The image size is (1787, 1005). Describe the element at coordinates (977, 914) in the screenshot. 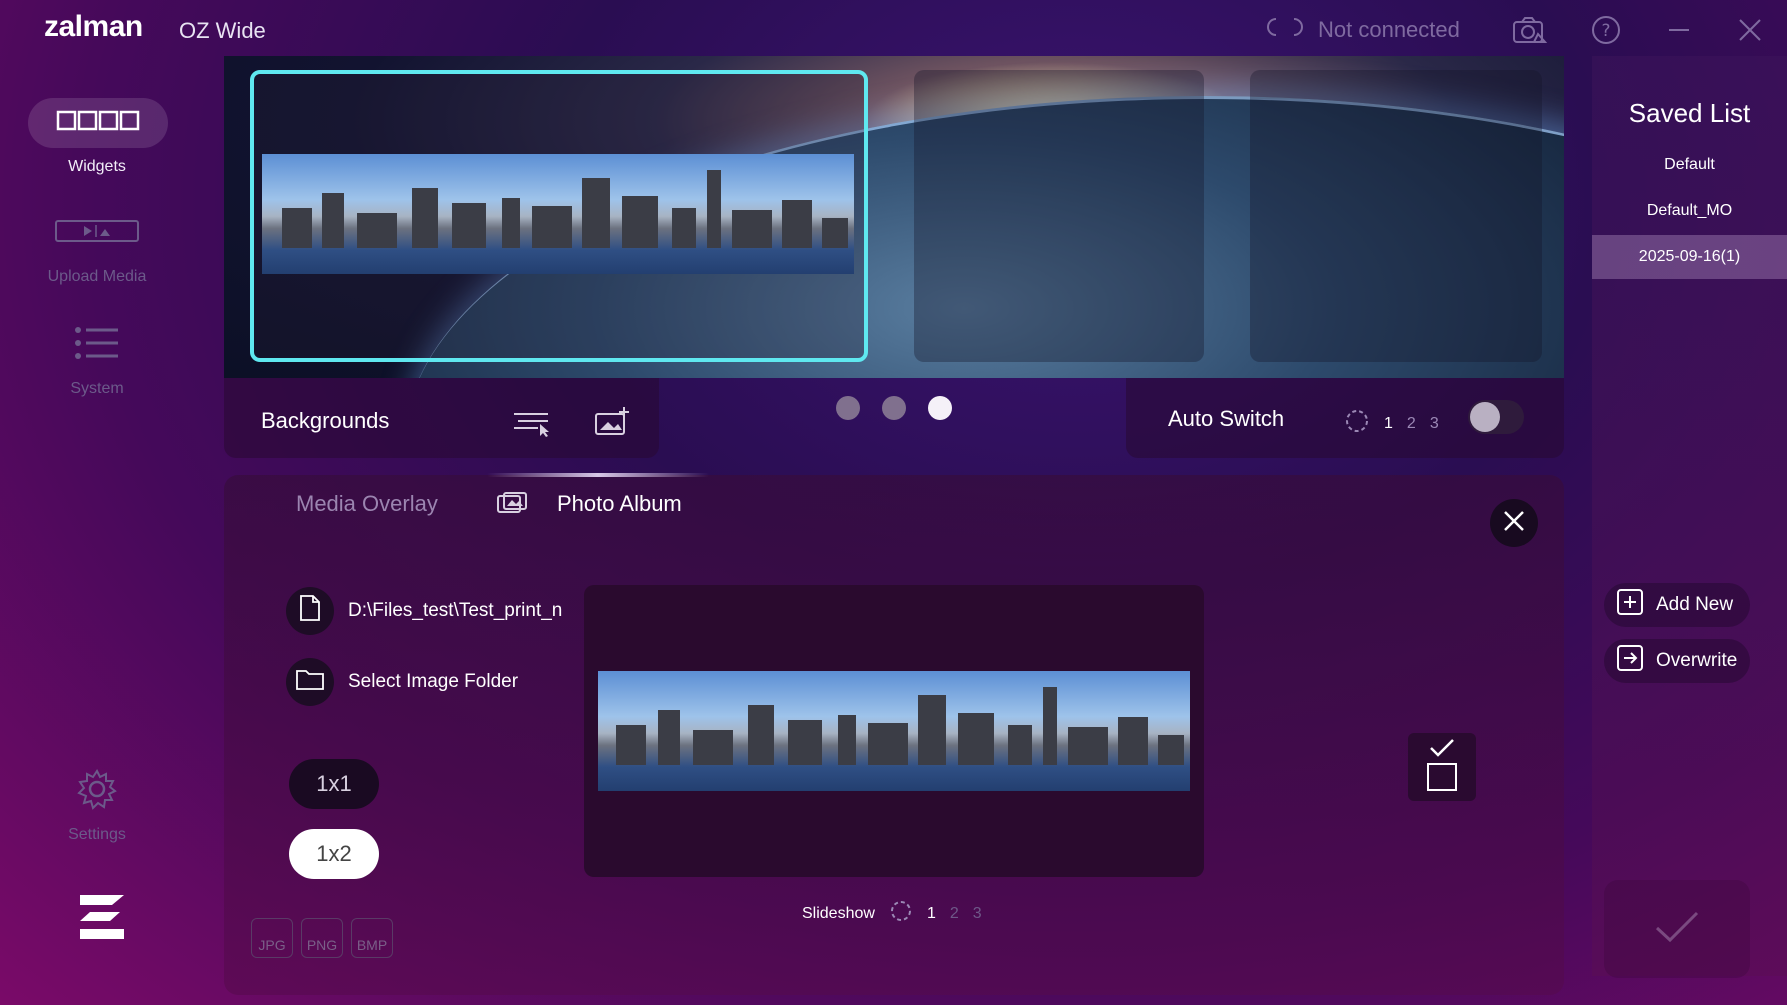

I see `slideshow-interval-3: 3` at that location.